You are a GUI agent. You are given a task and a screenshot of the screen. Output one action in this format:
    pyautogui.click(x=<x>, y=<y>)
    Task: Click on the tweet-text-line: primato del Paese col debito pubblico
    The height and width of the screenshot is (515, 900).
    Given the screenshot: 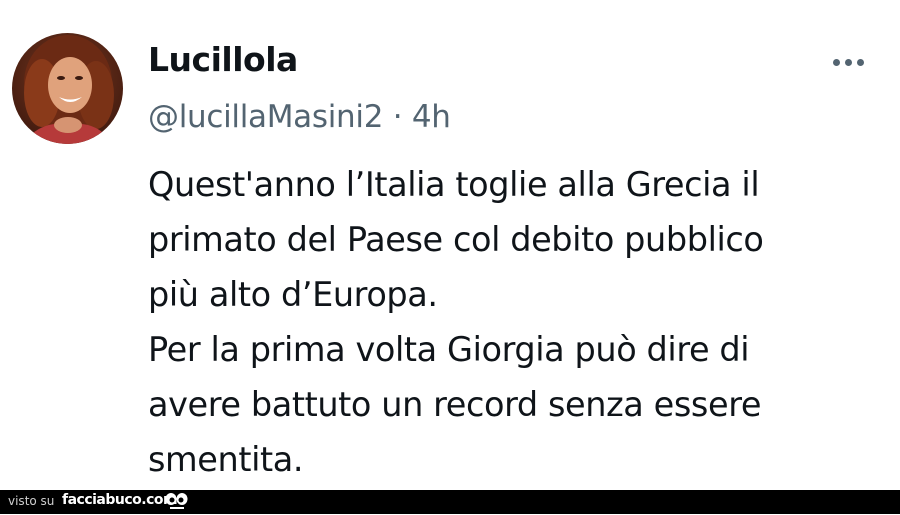 What is the action you would take?
    pyautogui.click(x=456, y=239)
    